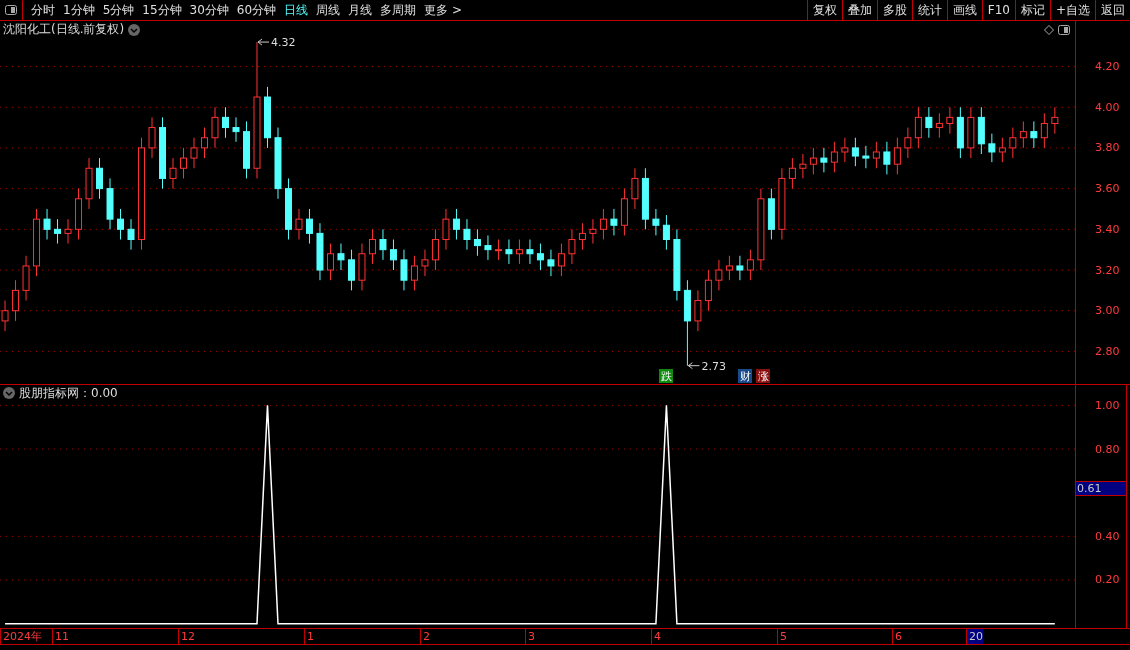 This screenshot has width=1130, height=650. I want to click on toolbar-button: 返回, so click(1112, 10).